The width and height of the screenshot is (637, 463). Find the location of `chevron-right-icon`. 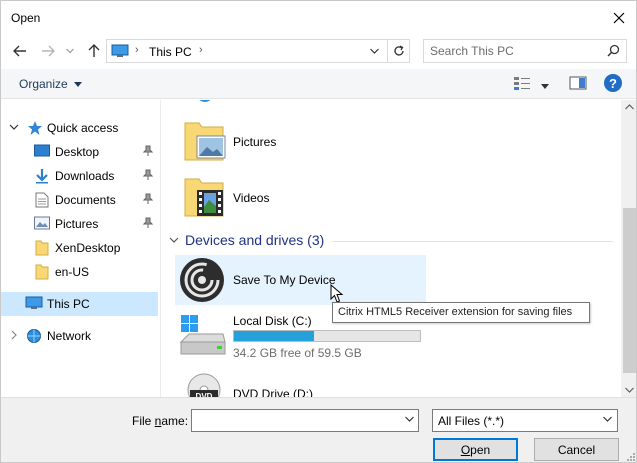

chevron-right-icon is located at coordinates (14, 335).